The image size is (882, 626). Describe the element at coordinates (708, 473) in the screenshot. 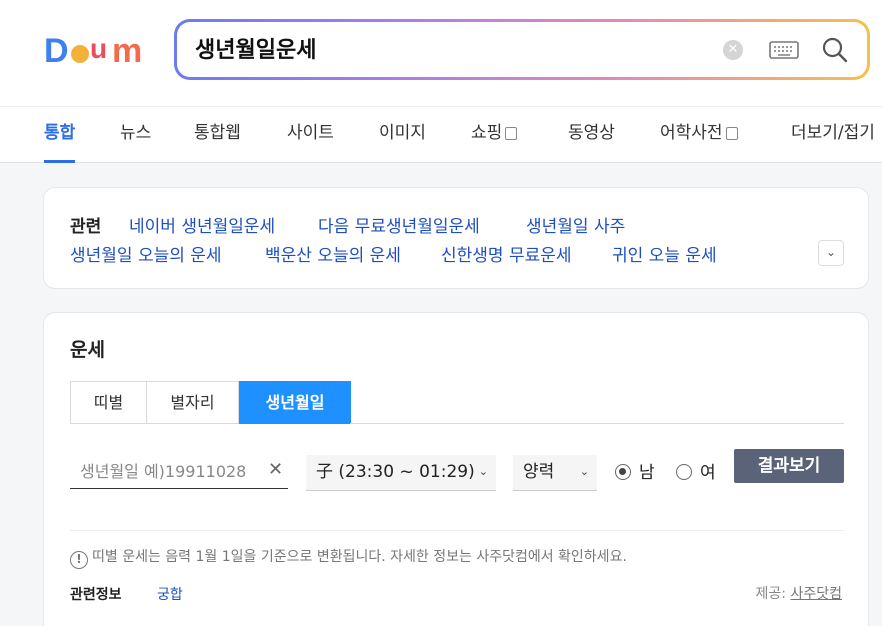

I see `gender-female-label: 여` at that location.